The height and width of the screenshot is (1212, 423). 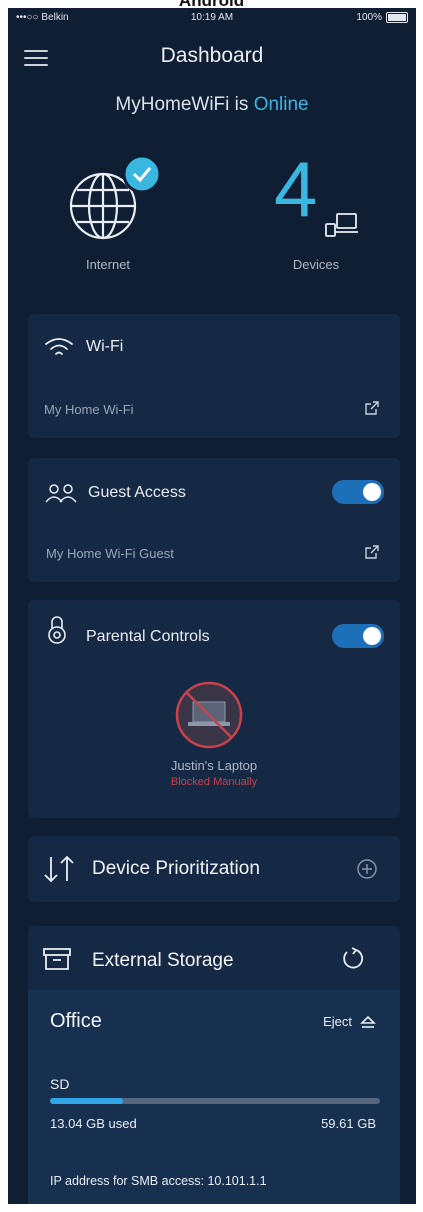 What do you see at coordinates (93, 1123) in the screenshot?
I see `storage-used: 13.04 GB used` at bounding box center [93, 1123].